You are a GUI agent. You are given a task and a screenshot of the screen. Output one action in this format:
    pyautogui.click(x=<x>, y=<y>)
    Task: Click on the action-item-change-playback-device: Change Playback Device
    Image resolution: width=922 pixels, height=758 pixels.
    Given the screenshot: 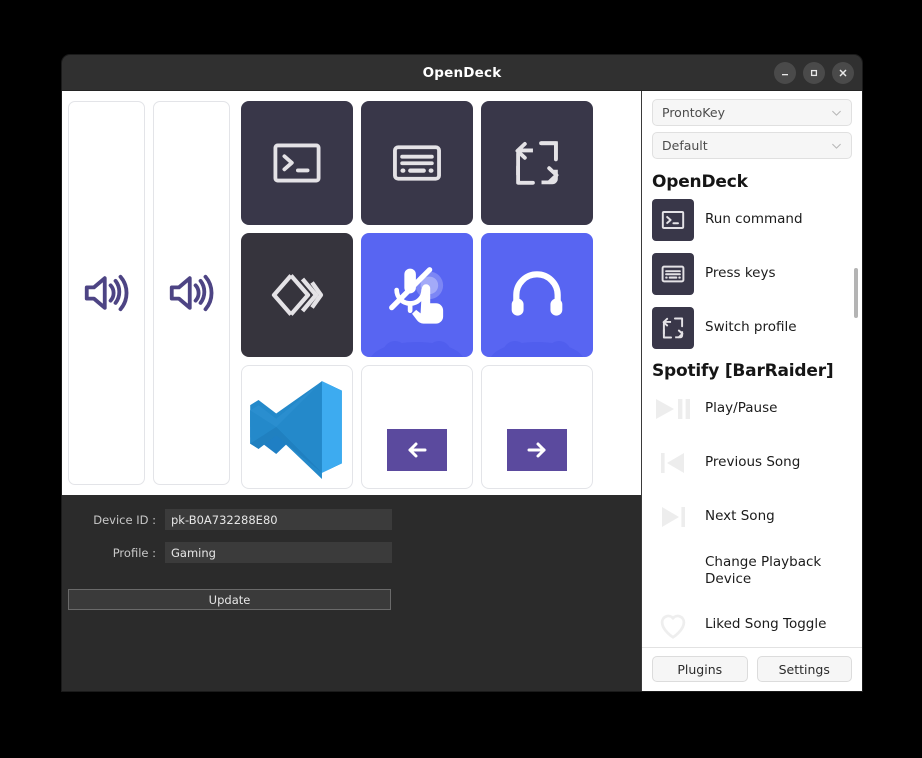 What is the action you would take?
    pyautogui.click(x=757, y=571)
    